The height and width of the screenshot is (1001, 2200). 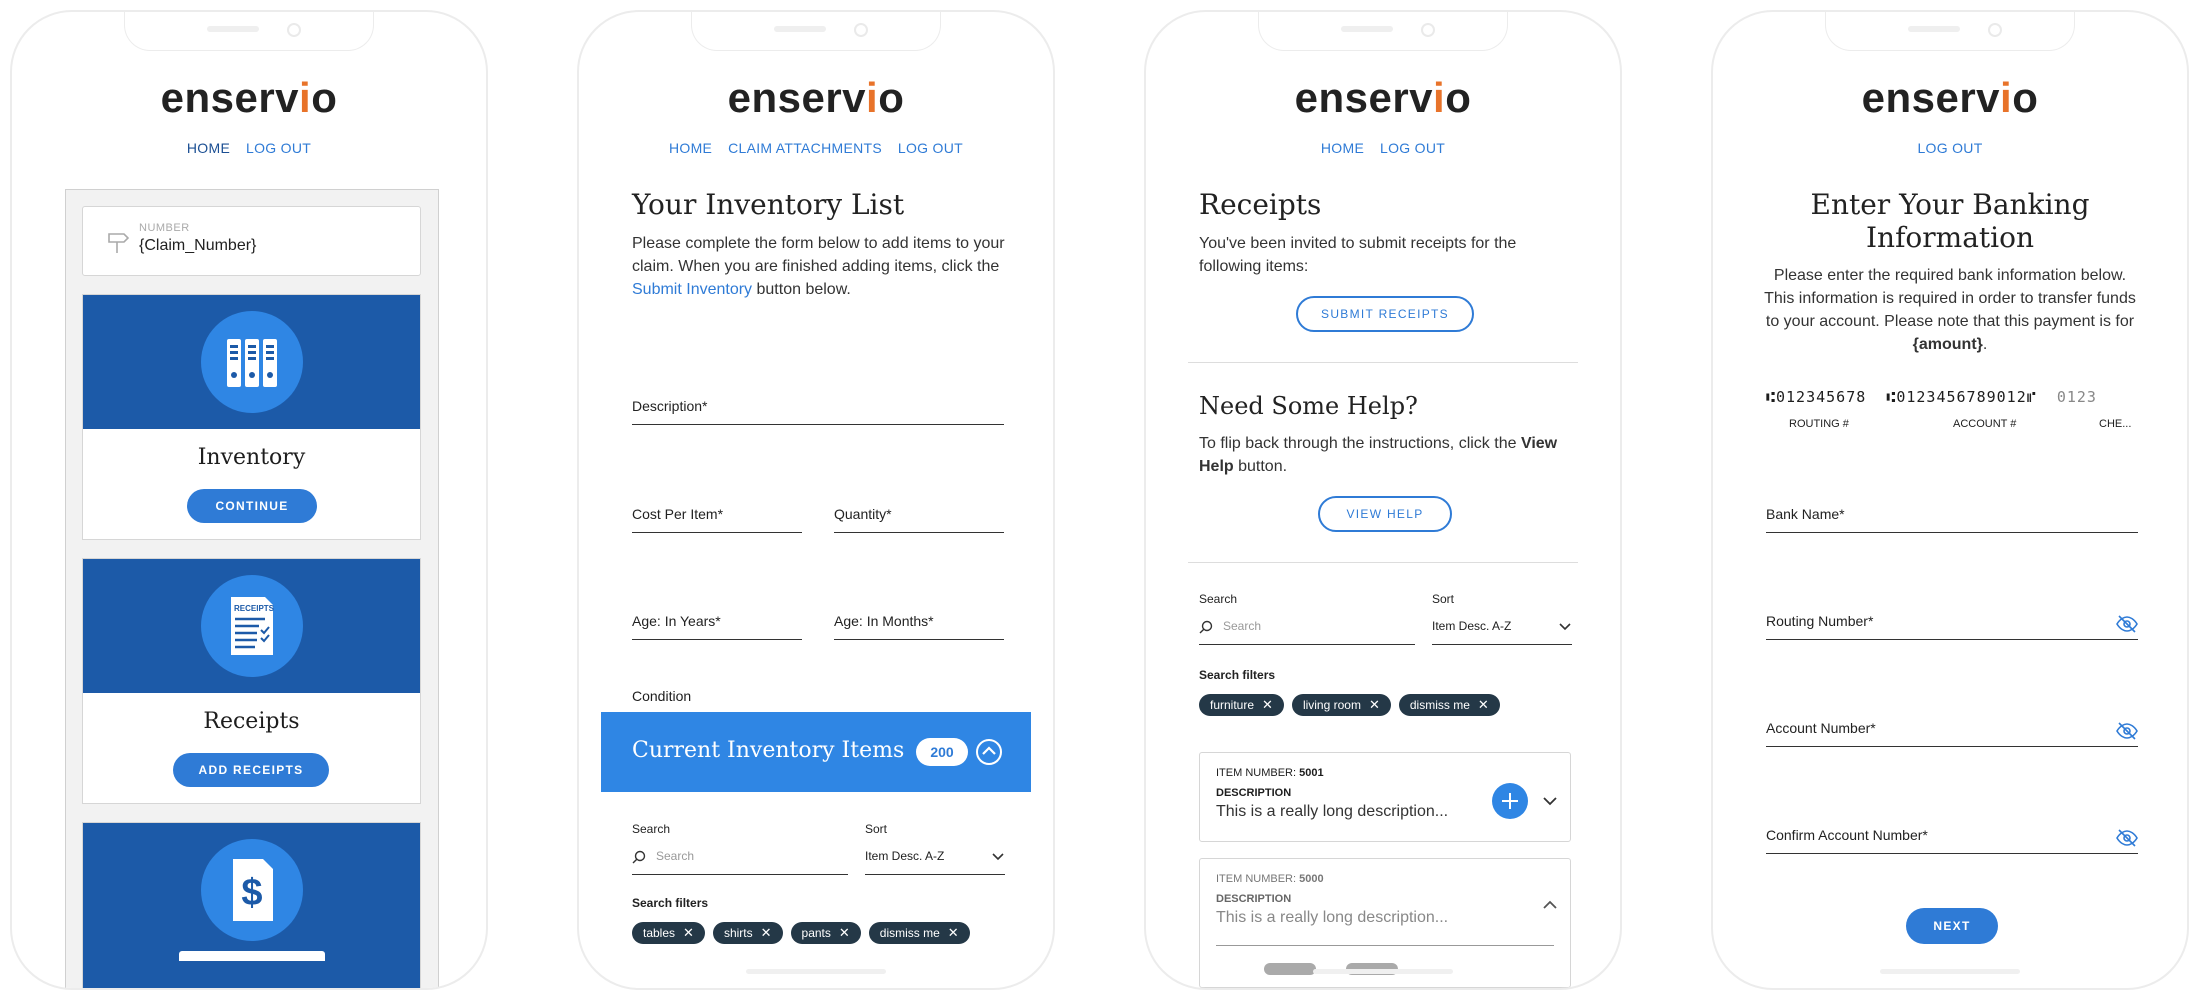 What do you see at coordinates (1241, 705) in the screenshot?
I see `filter-chip: furniture ✕` at bounding box center [1241, 705].